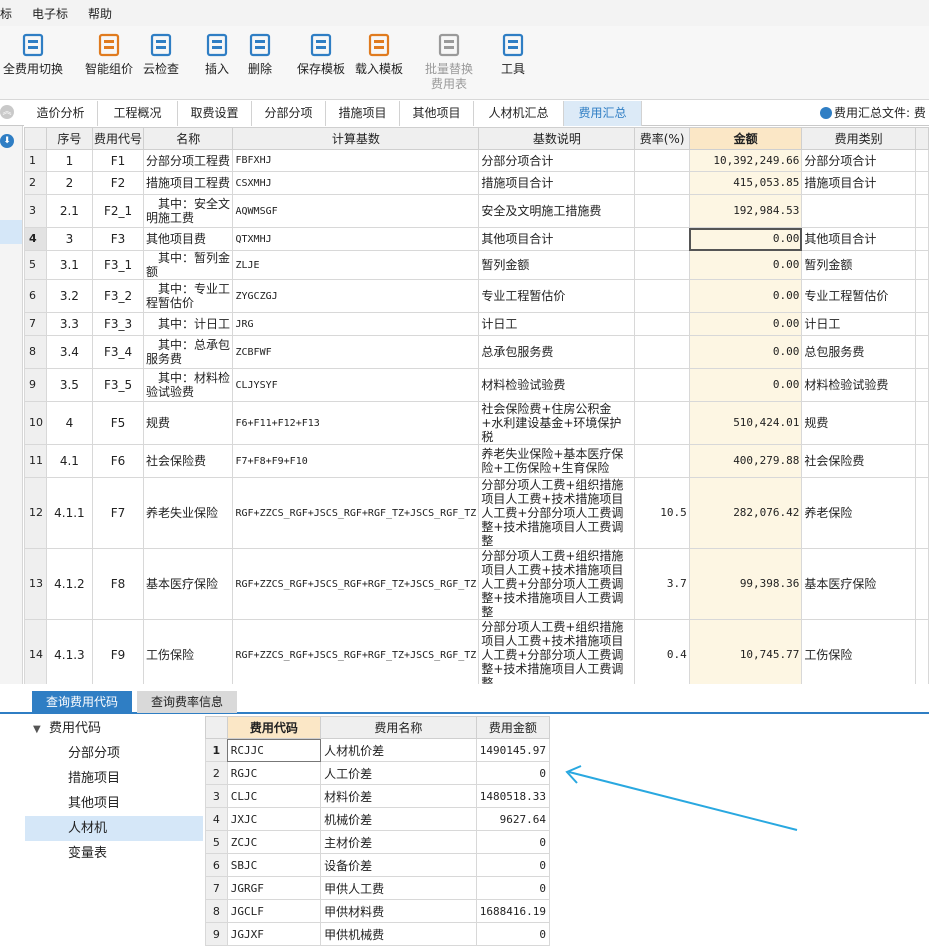 This screenshot has width=929, height=952. Describe the element at coordinates (69, 324) in the screenshot. I see `cell-seq: 3.3` at that location.